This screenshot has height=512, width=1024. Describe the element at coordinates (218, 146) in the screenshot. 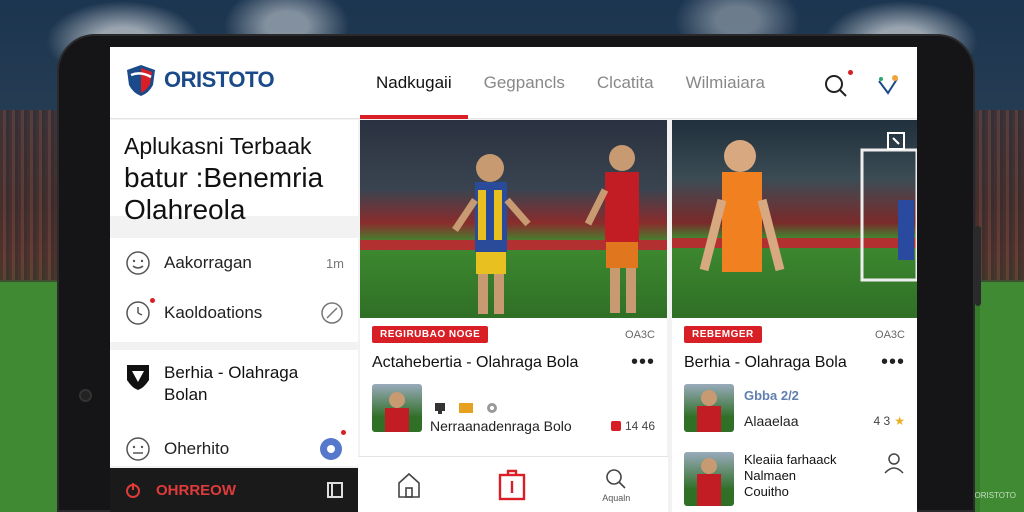

I see `hero-line-1: Aplukasni Terbaak` at that location.